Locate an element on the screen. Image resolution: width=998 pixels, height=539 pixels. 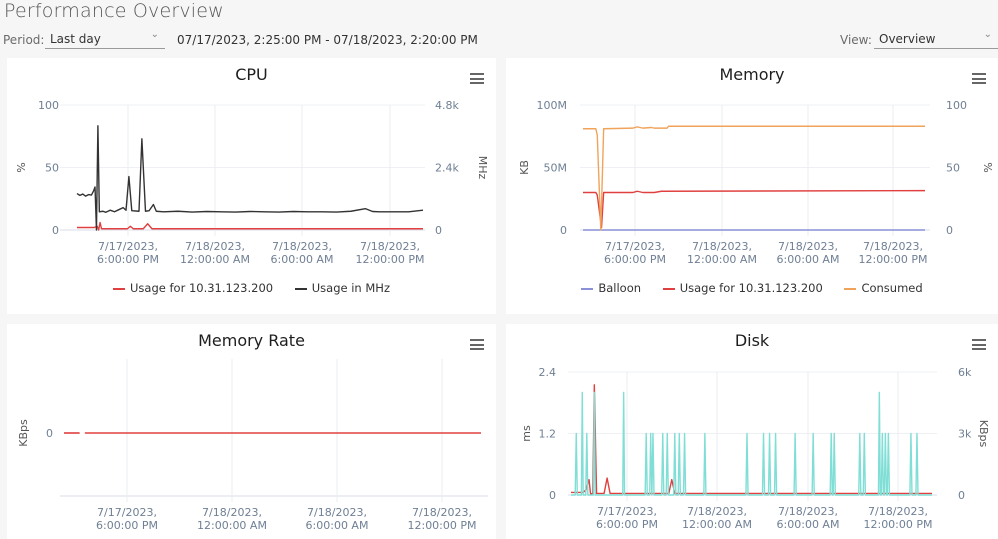
y-axis-title: ms is located at coordinates (526, 433).